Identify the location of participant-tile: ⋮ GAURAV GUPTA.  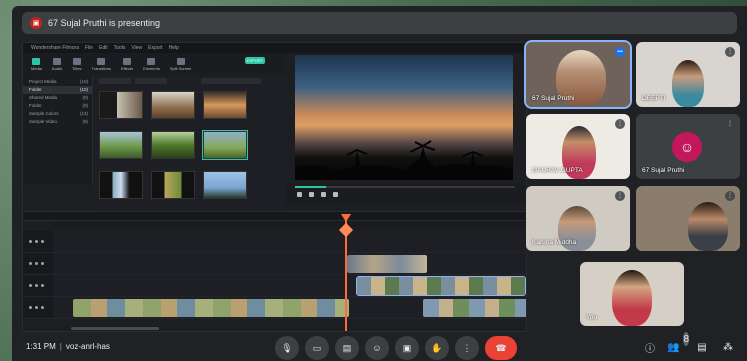
(578, 146).